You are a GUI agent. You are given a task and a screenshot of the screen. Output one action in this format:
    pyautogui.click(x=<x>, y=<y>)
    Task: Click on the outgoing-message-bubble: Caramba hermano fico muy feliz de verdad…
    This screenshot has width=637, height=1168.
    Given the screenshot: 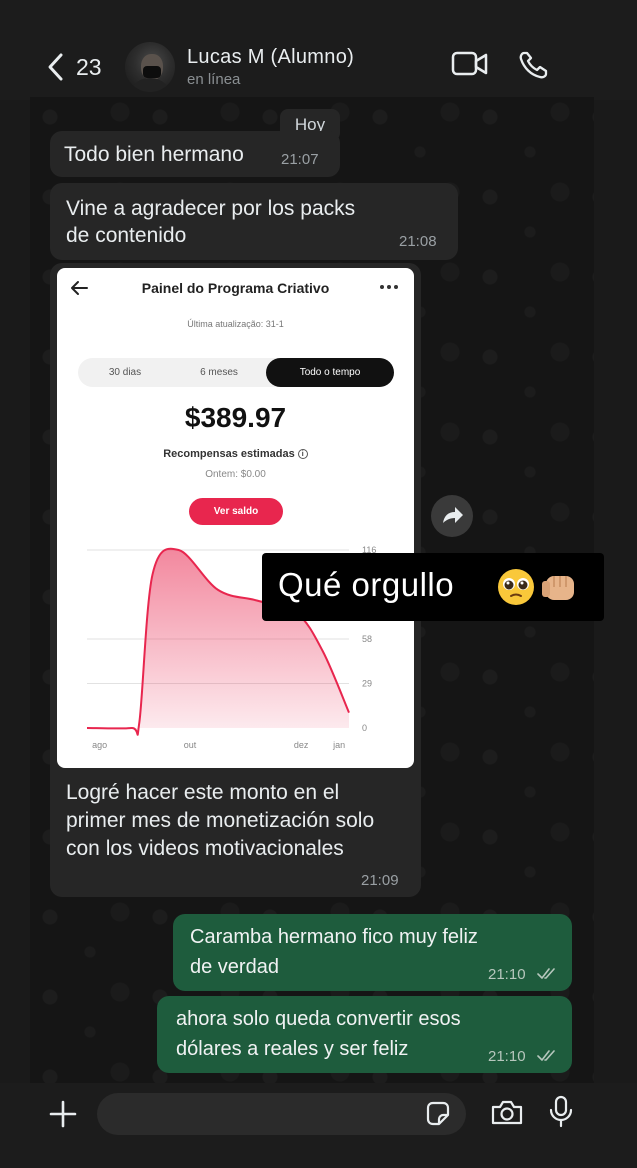 What is the action you would take?
    pyautogui.click(x=372, y=952)
    